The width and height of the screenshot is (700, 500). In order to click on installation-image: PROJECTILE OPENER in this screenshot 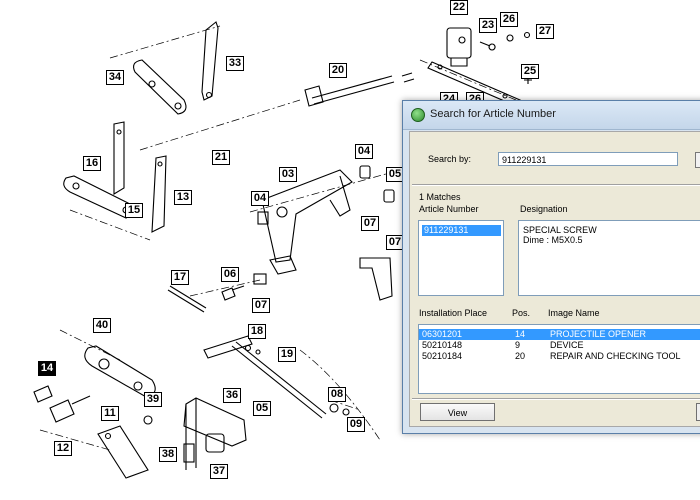, I will do `click(598, 334)`.